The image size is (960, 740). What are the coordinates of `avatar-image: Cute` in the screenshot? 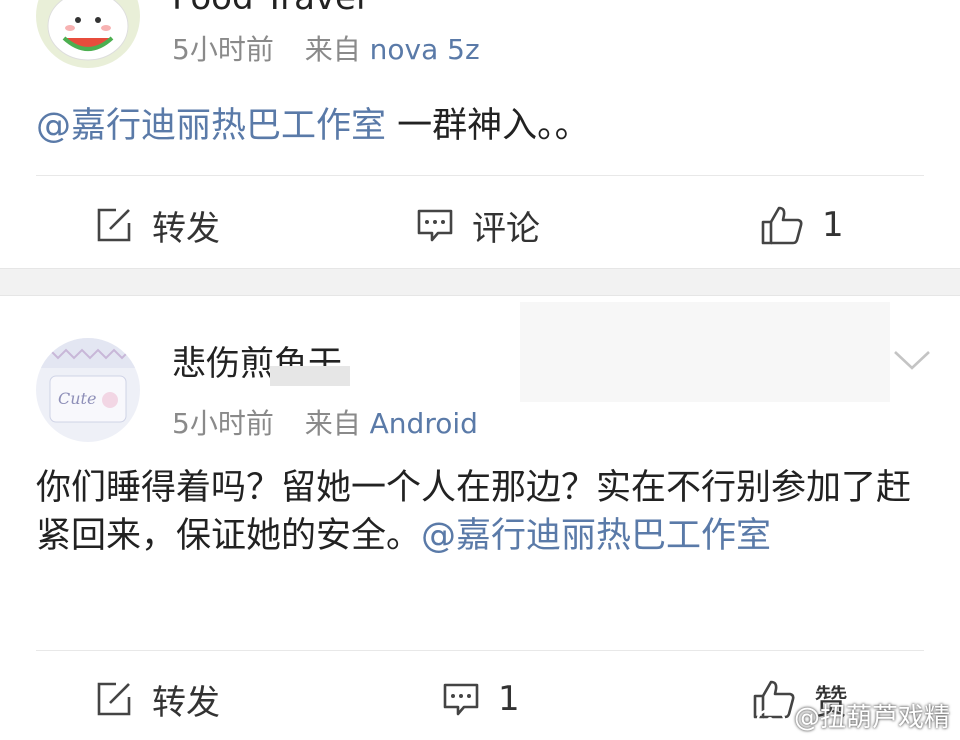 It's located at (88, 390).